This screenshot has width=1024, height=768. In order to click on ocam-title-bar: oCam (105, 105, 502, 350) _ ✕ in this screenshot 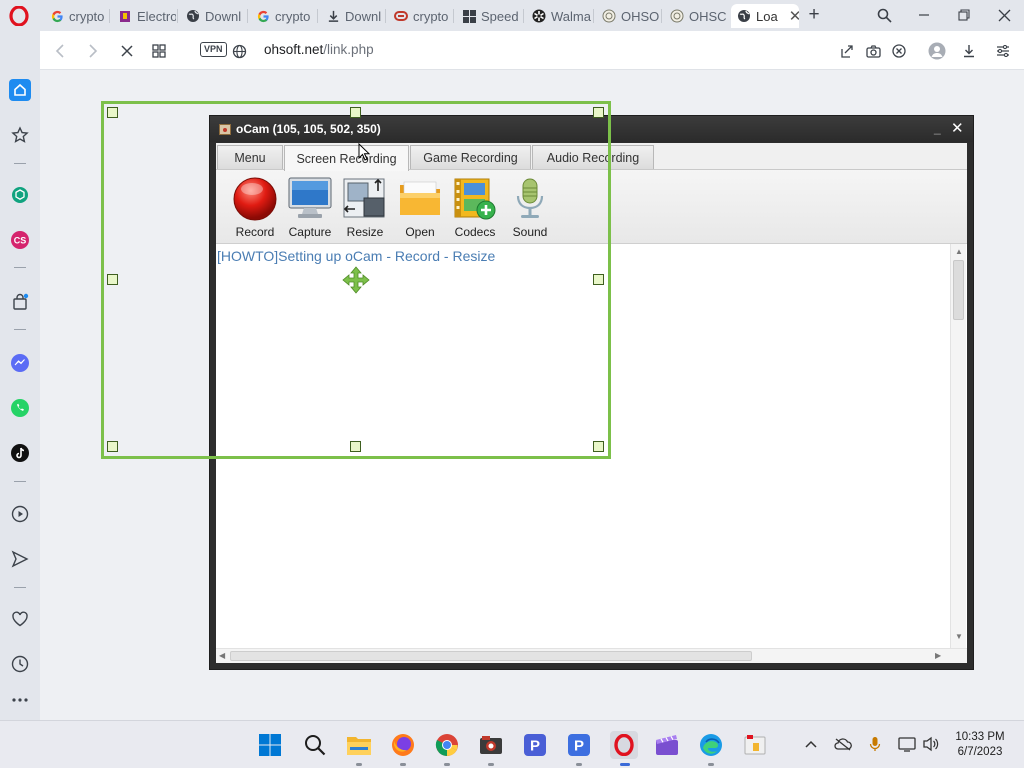, I will do `click(591, 129)`.